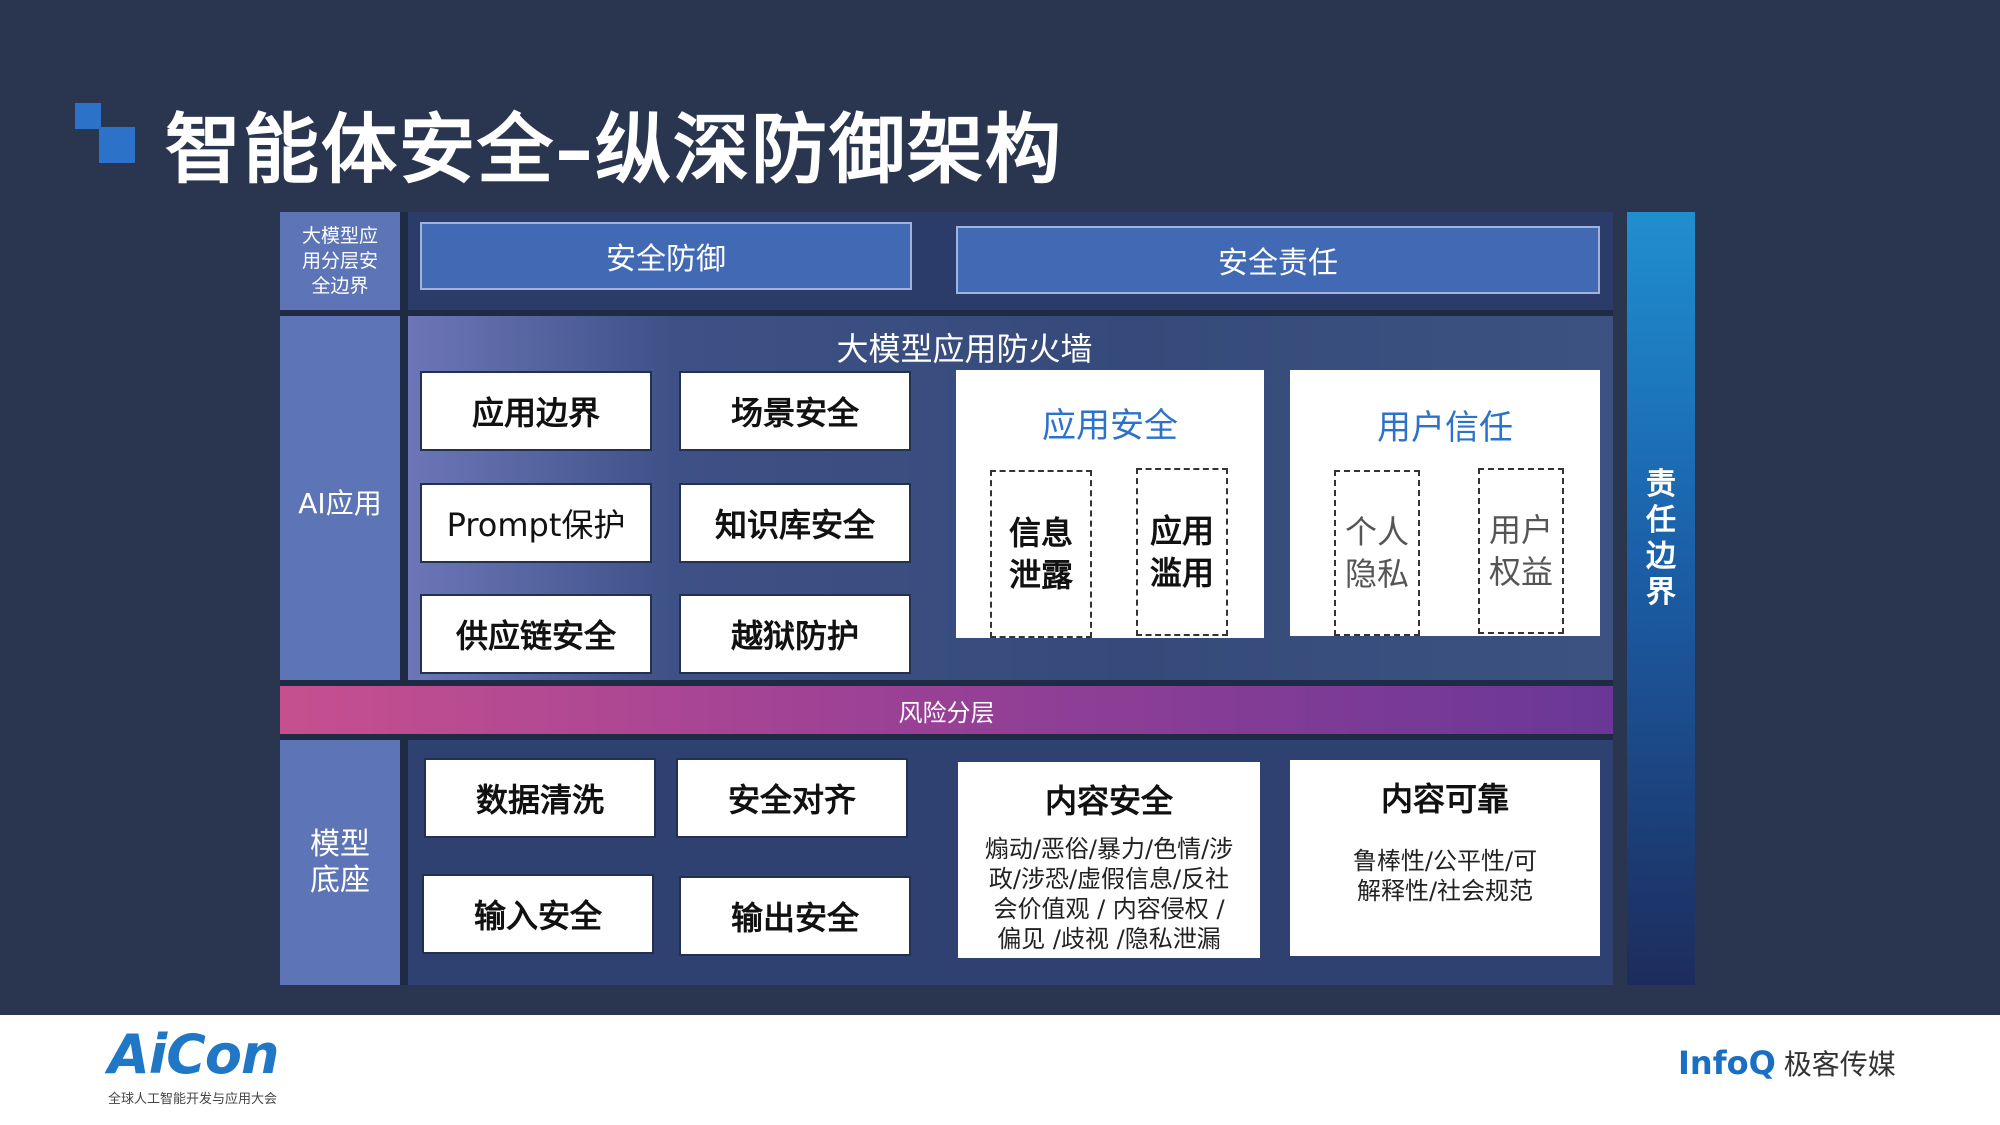  I want to click on page-title: 智能体安全–纵深防御架构, so click(614, 149).